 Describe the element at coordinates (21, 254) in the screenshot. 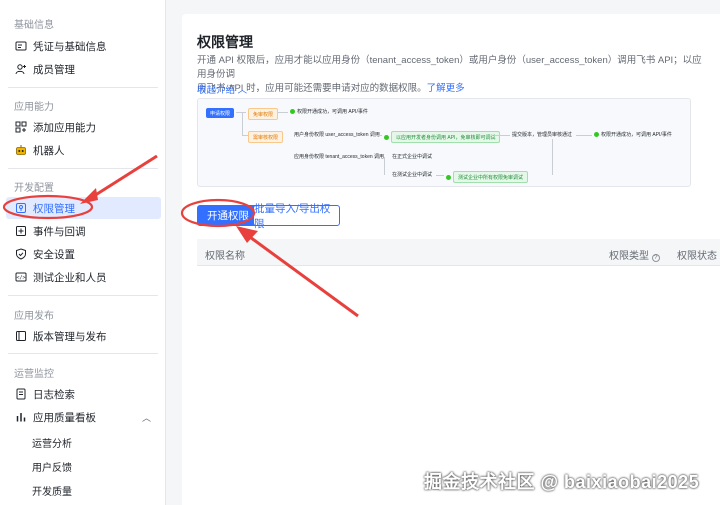

I see `shield-icon` at that location.